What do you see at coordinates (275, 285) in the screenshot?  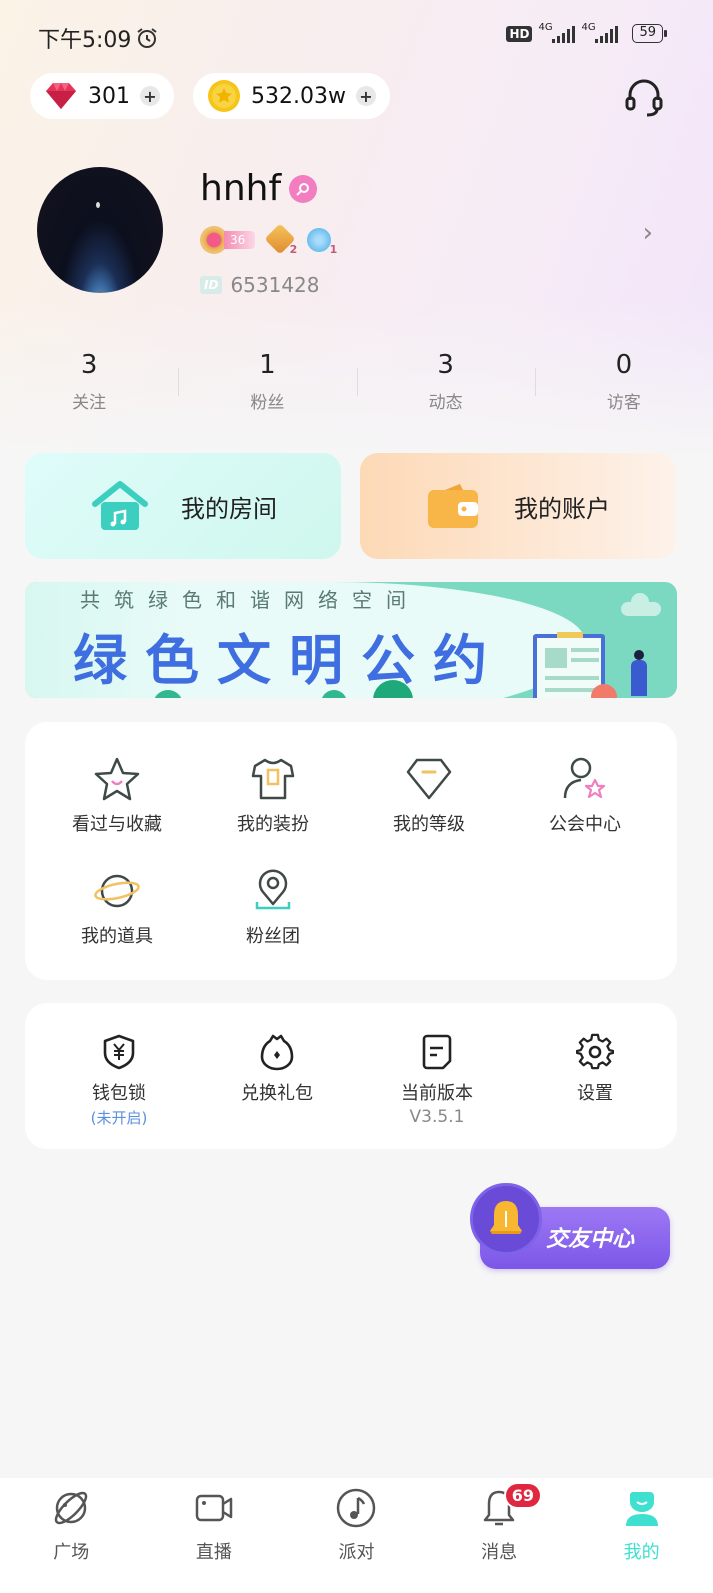 I see `user-id: 6531428` at bounding box center [275, 285].